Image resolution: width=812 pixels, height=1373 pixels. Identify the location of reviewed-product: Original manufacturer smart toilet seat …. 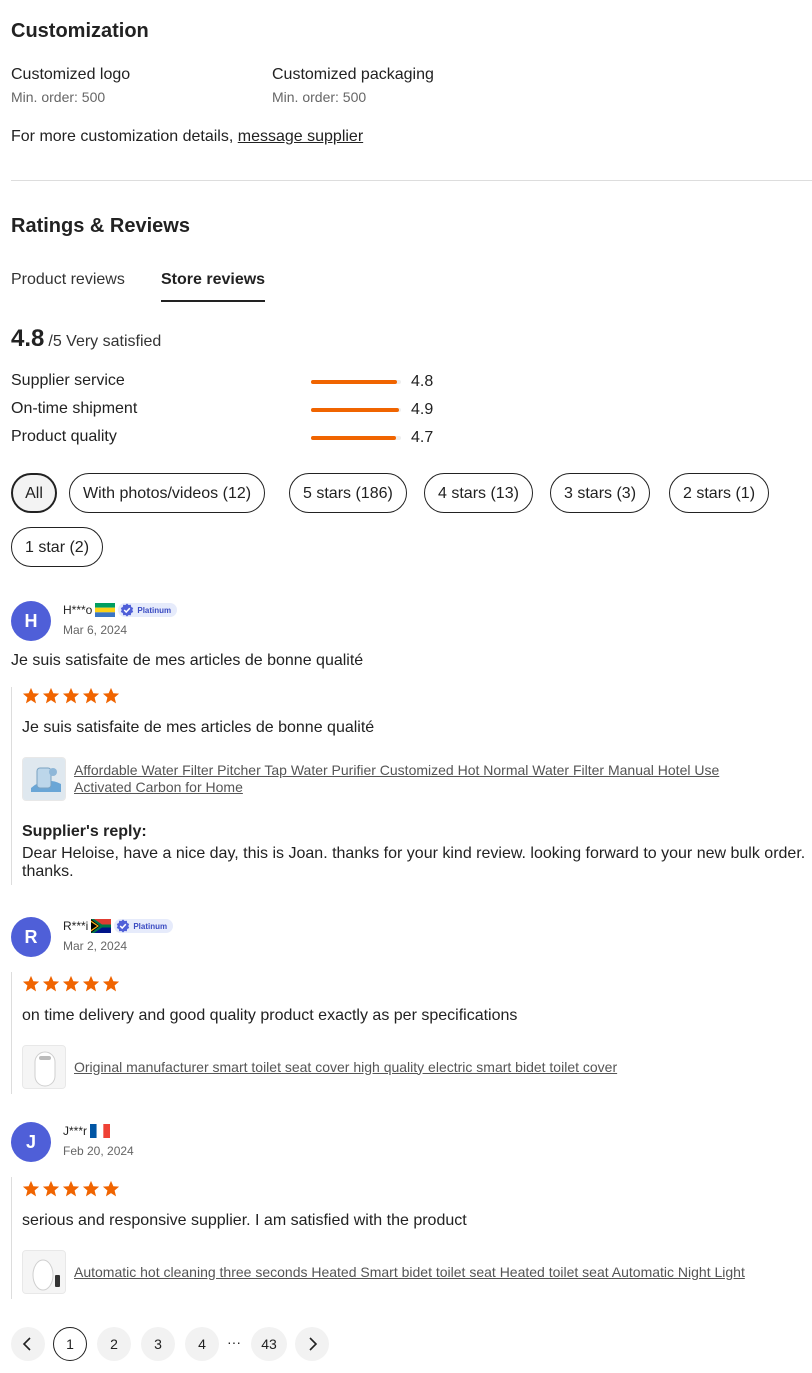
(417, 1067).